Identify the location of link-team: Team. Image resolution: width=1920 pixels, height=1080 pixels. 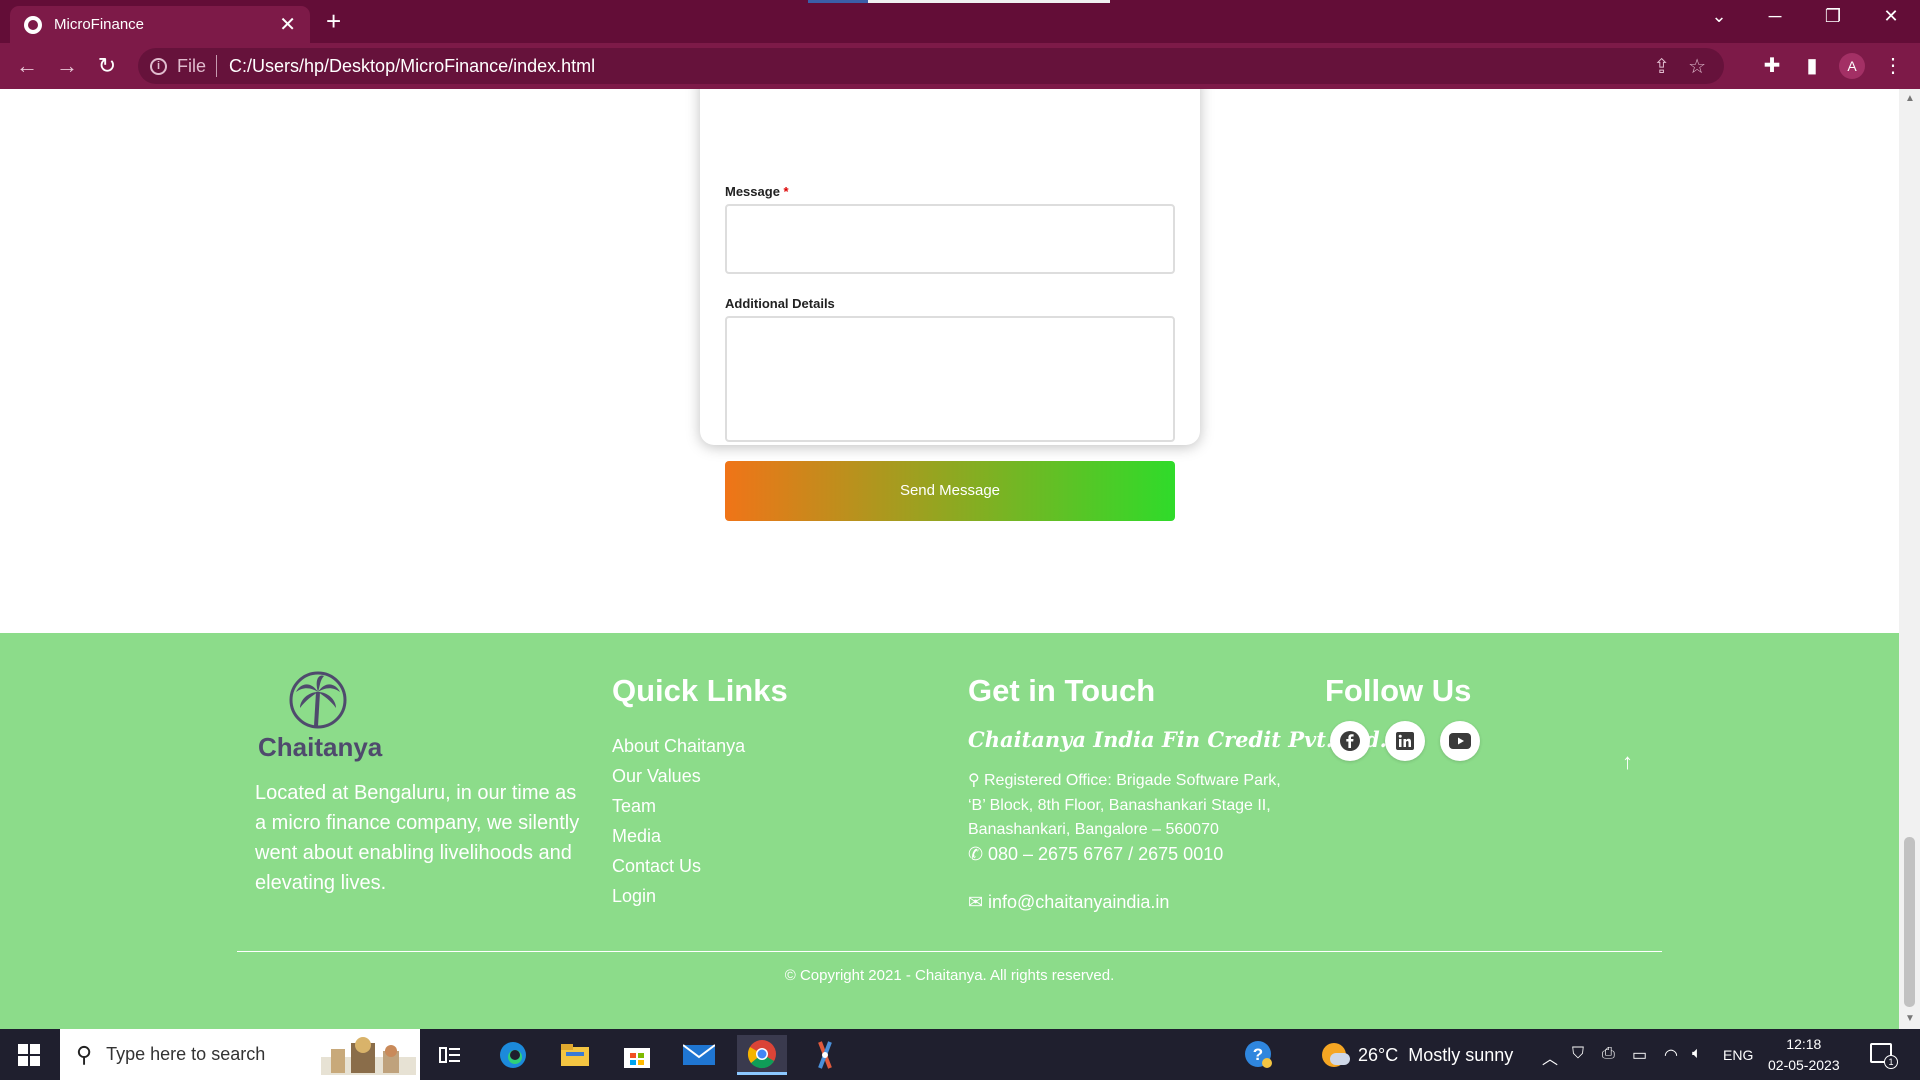
(678, 806).